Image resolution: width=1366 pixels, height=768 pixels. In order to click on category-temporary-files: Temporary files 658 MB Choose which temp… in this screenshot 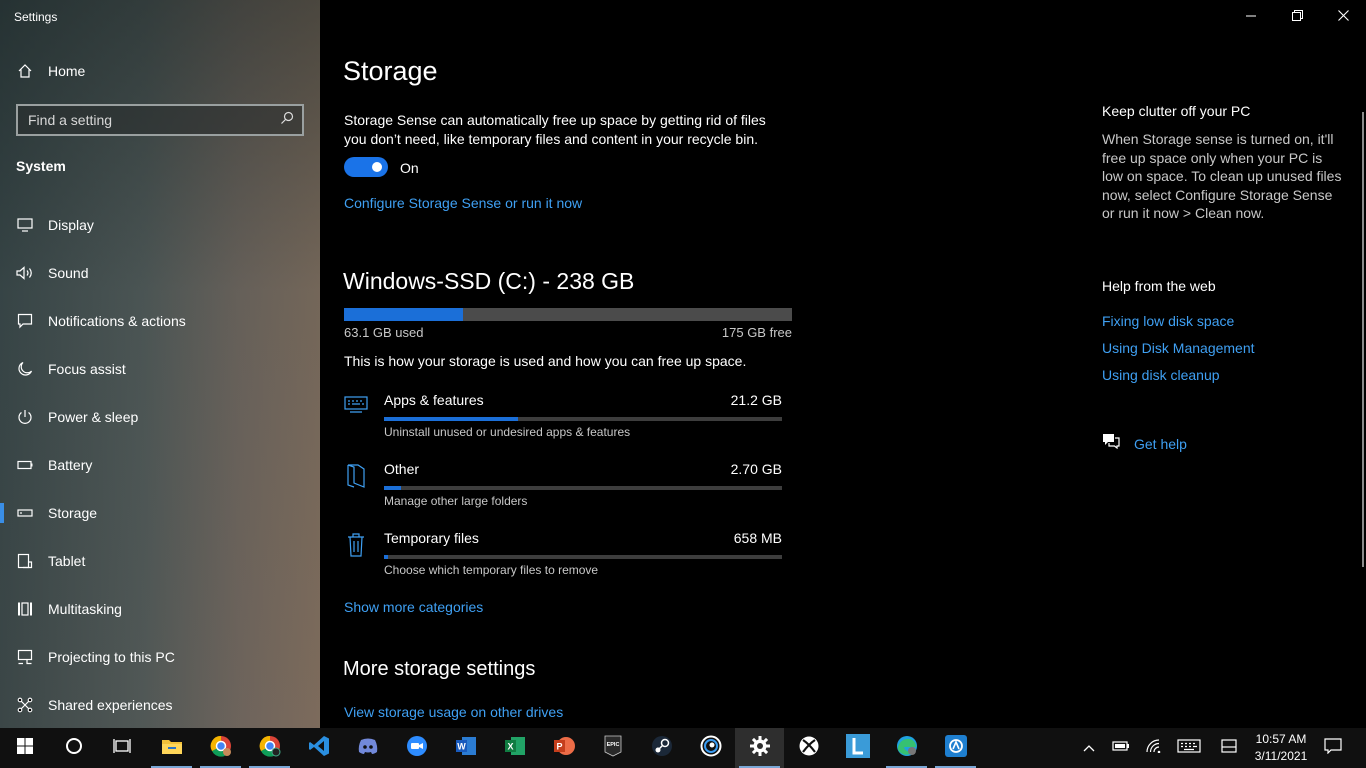, I will do `click(564, 558)`.